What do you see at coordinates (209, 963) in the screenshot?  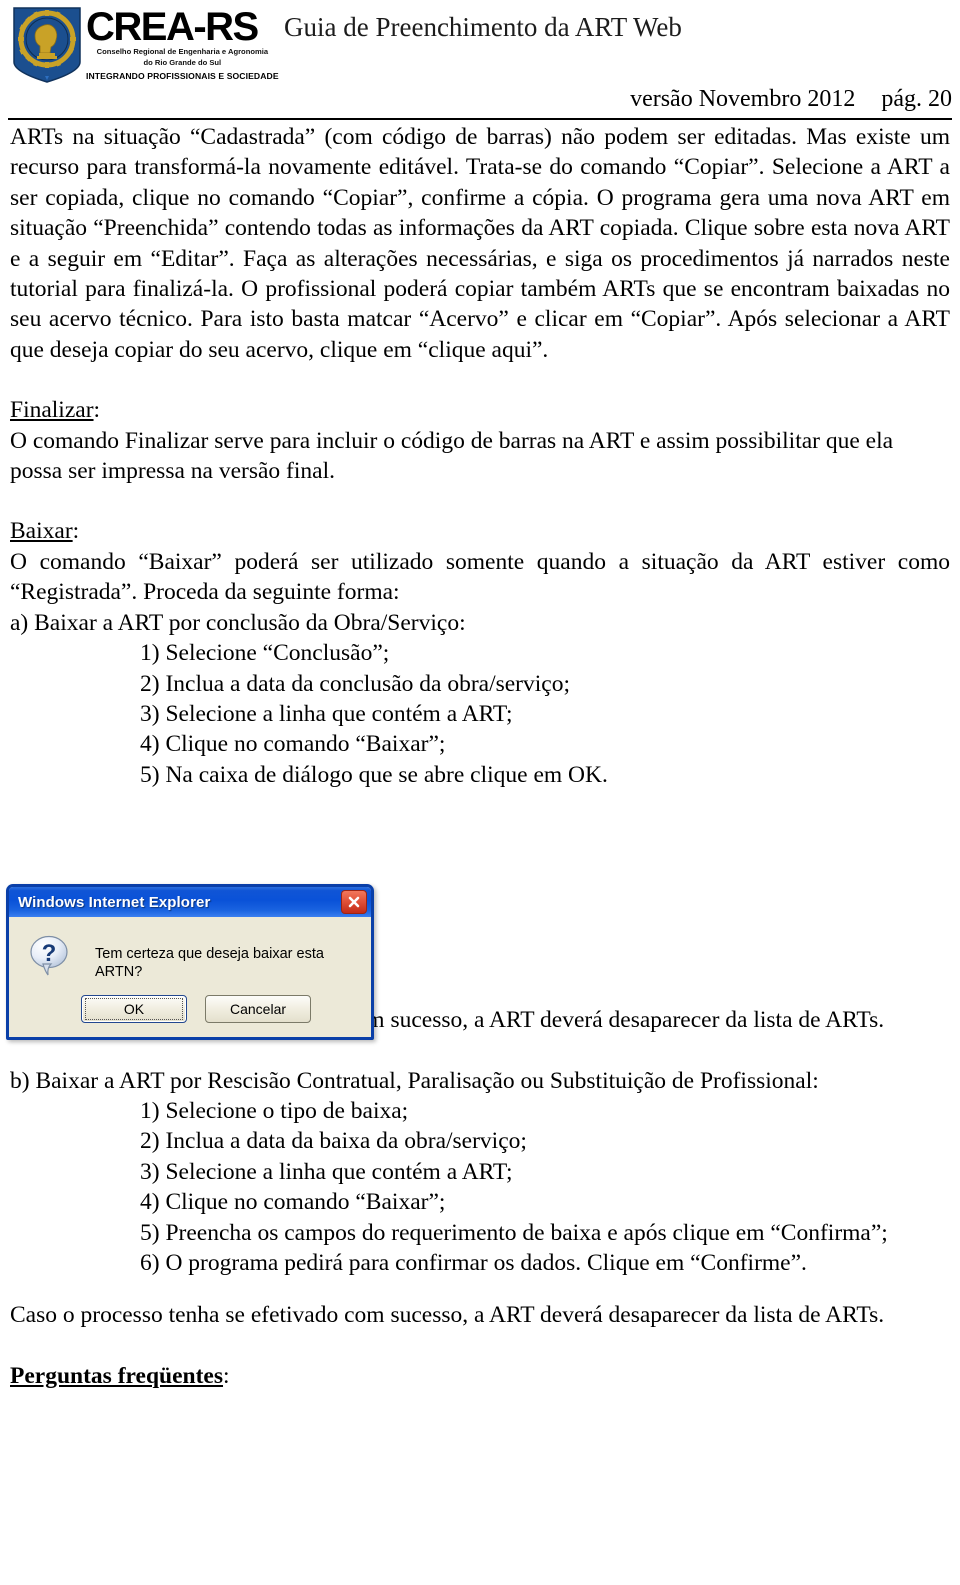 I see `dialog-message: Tem certeza que deseja baixar esta ARTN?` at bounding box center [209, 963].